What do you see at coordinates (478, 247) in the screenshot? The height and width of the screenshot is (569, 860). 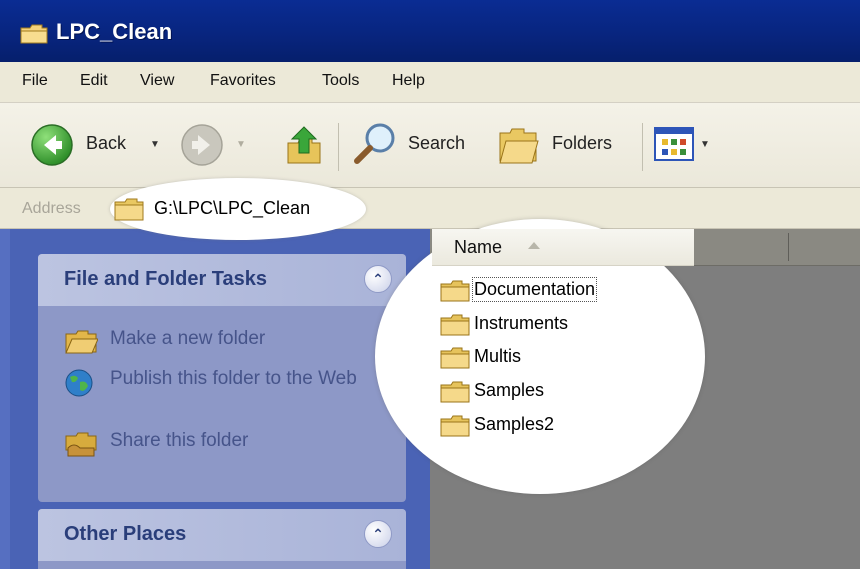 I see `name-column-label: Name` at bounding box center [478, 247].